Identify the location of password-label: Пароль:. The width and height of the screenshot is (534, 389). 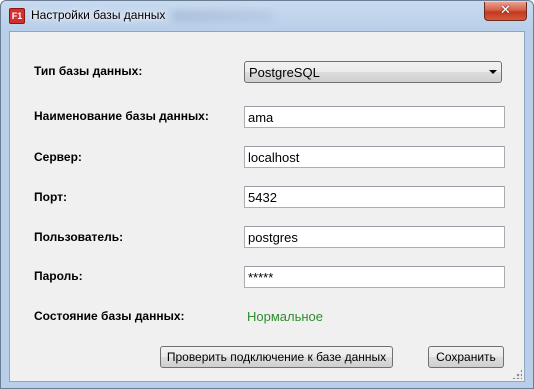
(58, 276).